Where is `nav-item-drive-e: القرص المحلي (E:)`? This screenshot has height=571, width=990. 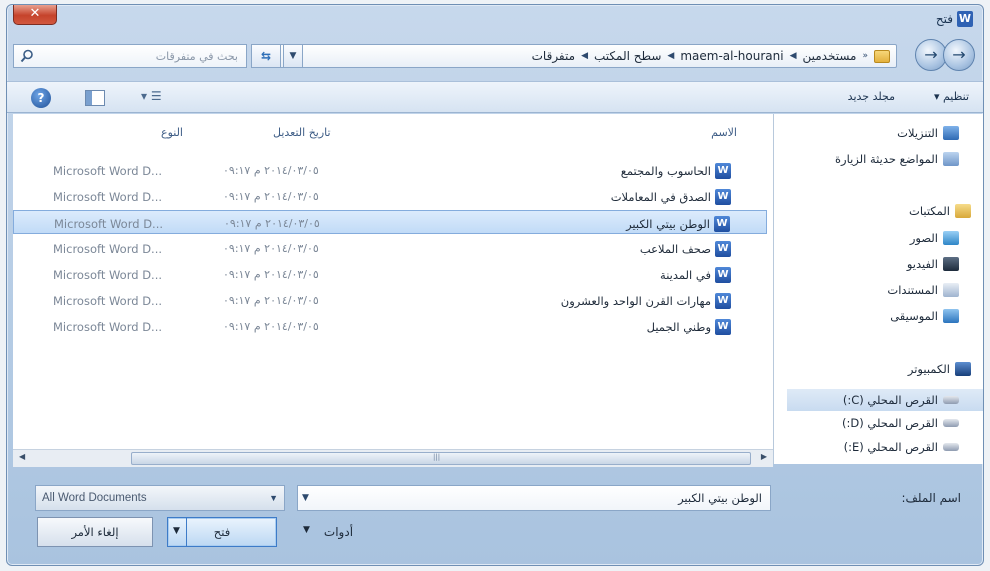 nav-item-drive-e: القرص المحلي (E:) is located at coordinates (901, 447).